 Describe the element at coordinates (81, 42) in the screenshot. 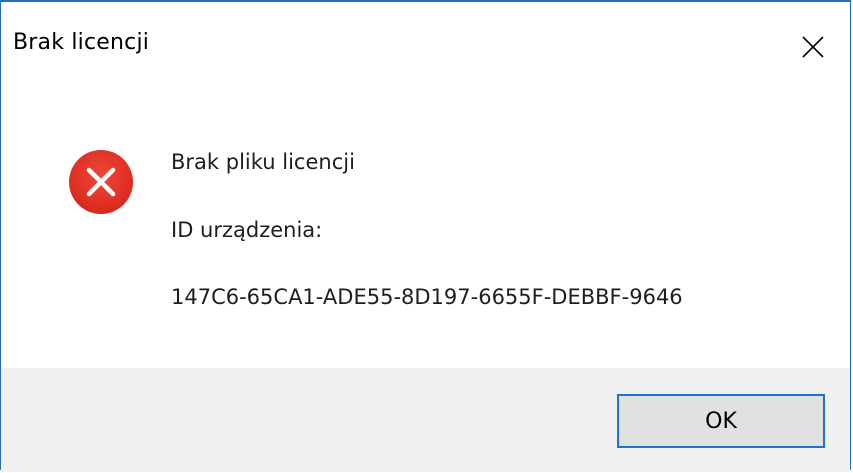

I see `window-title: Brak licencji` at that location.